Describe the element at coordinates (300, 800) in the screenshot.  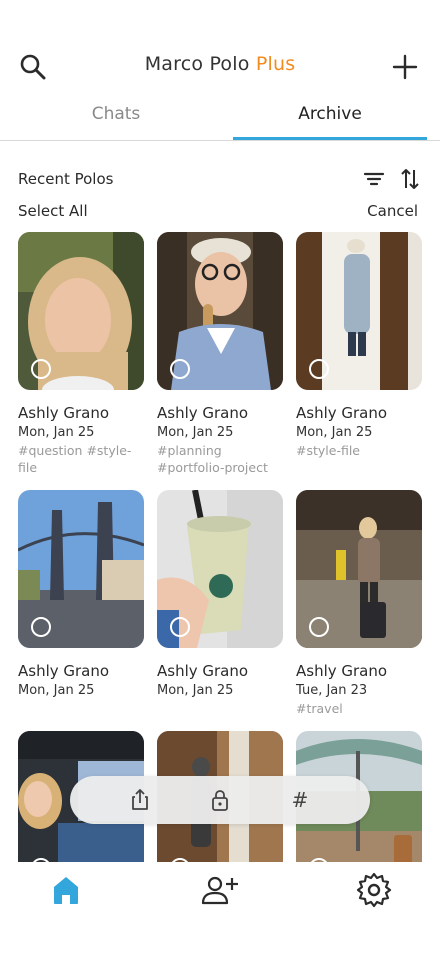
I see `hashtag-icon: #` at that location.